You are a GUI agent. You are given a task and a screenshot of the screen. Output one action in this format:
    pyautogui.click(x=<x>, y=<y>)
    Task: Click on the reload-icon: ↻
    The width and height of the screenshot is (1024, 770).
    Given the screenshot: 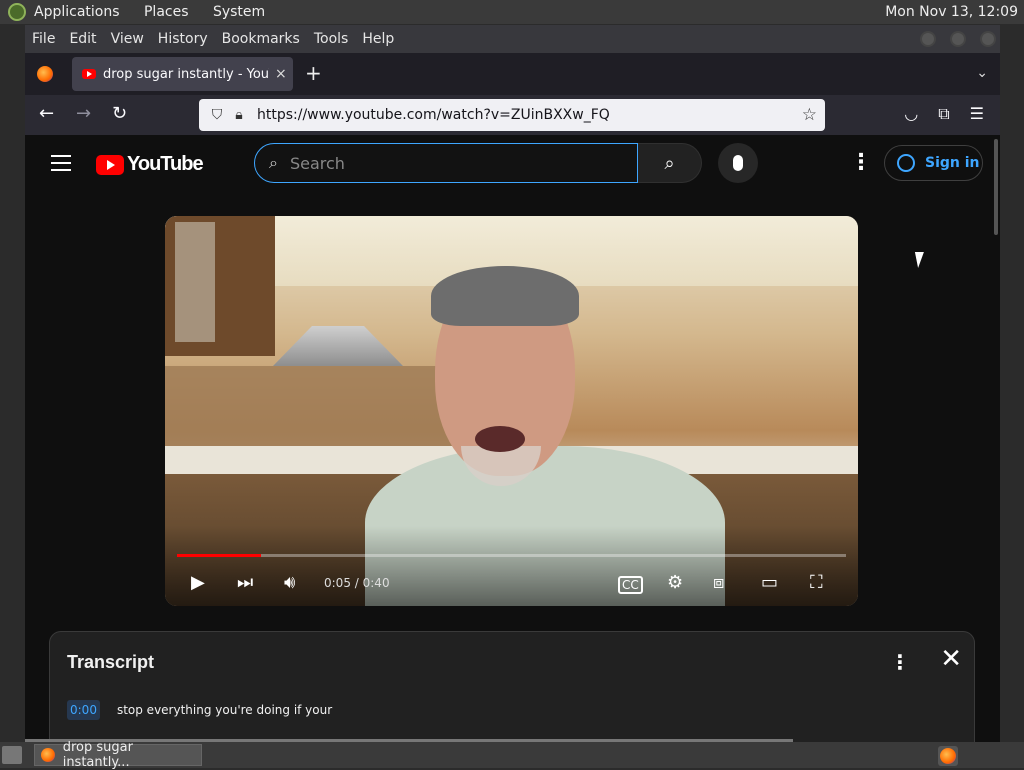 What is the action you would take?
    pyautogui.click(x=119, y=114)
    